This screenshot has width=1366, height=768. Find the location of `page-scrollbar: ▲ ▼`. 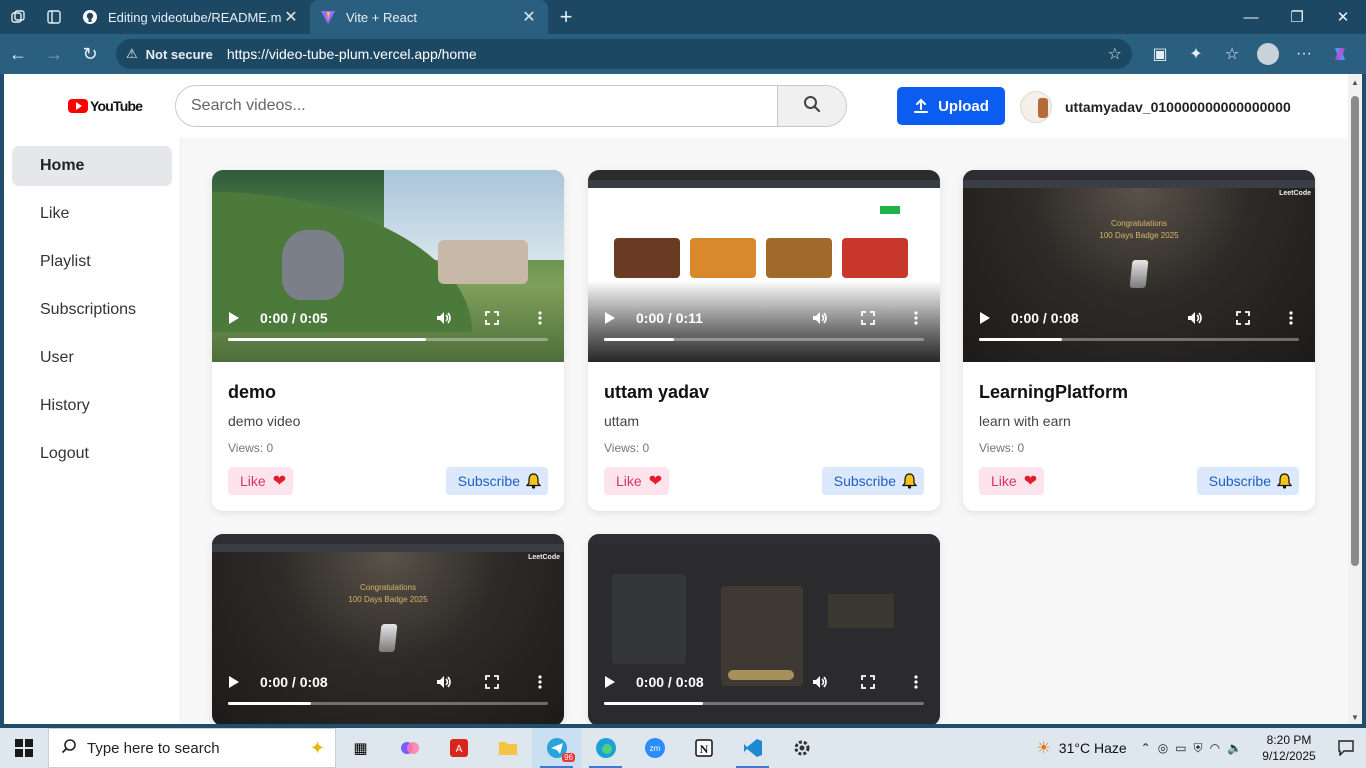

page-scrollbar: ▲ ▼ is located at coordinates (1355, 399).